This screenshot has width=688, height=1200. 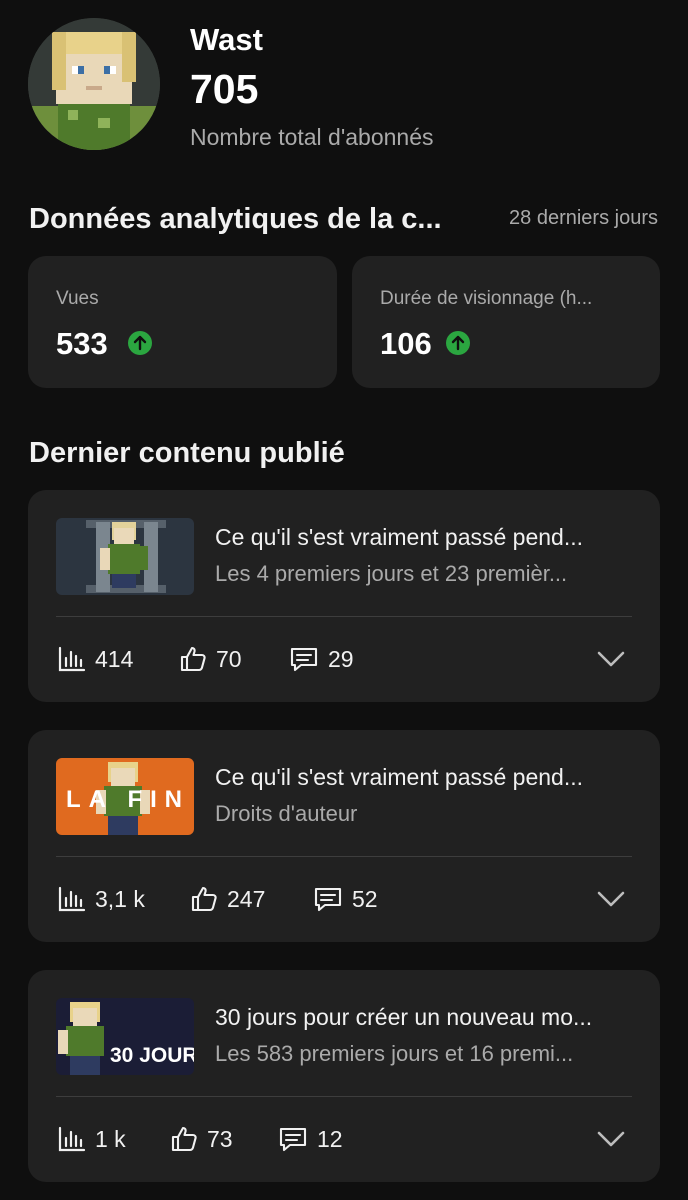 I want to click on video-thumbnail: LA FIN, so click(x=125, y=796).